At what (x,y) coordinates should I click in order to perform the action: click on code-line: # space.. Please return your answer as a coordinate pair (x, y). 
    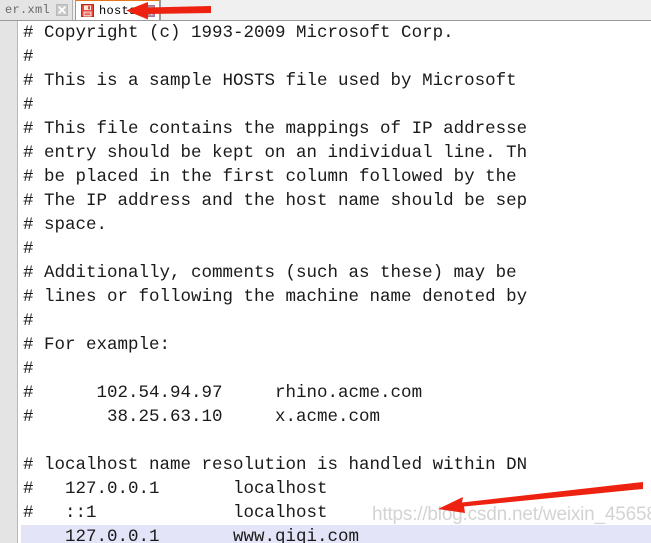
    Looking at the image, I should click on (65, 225).